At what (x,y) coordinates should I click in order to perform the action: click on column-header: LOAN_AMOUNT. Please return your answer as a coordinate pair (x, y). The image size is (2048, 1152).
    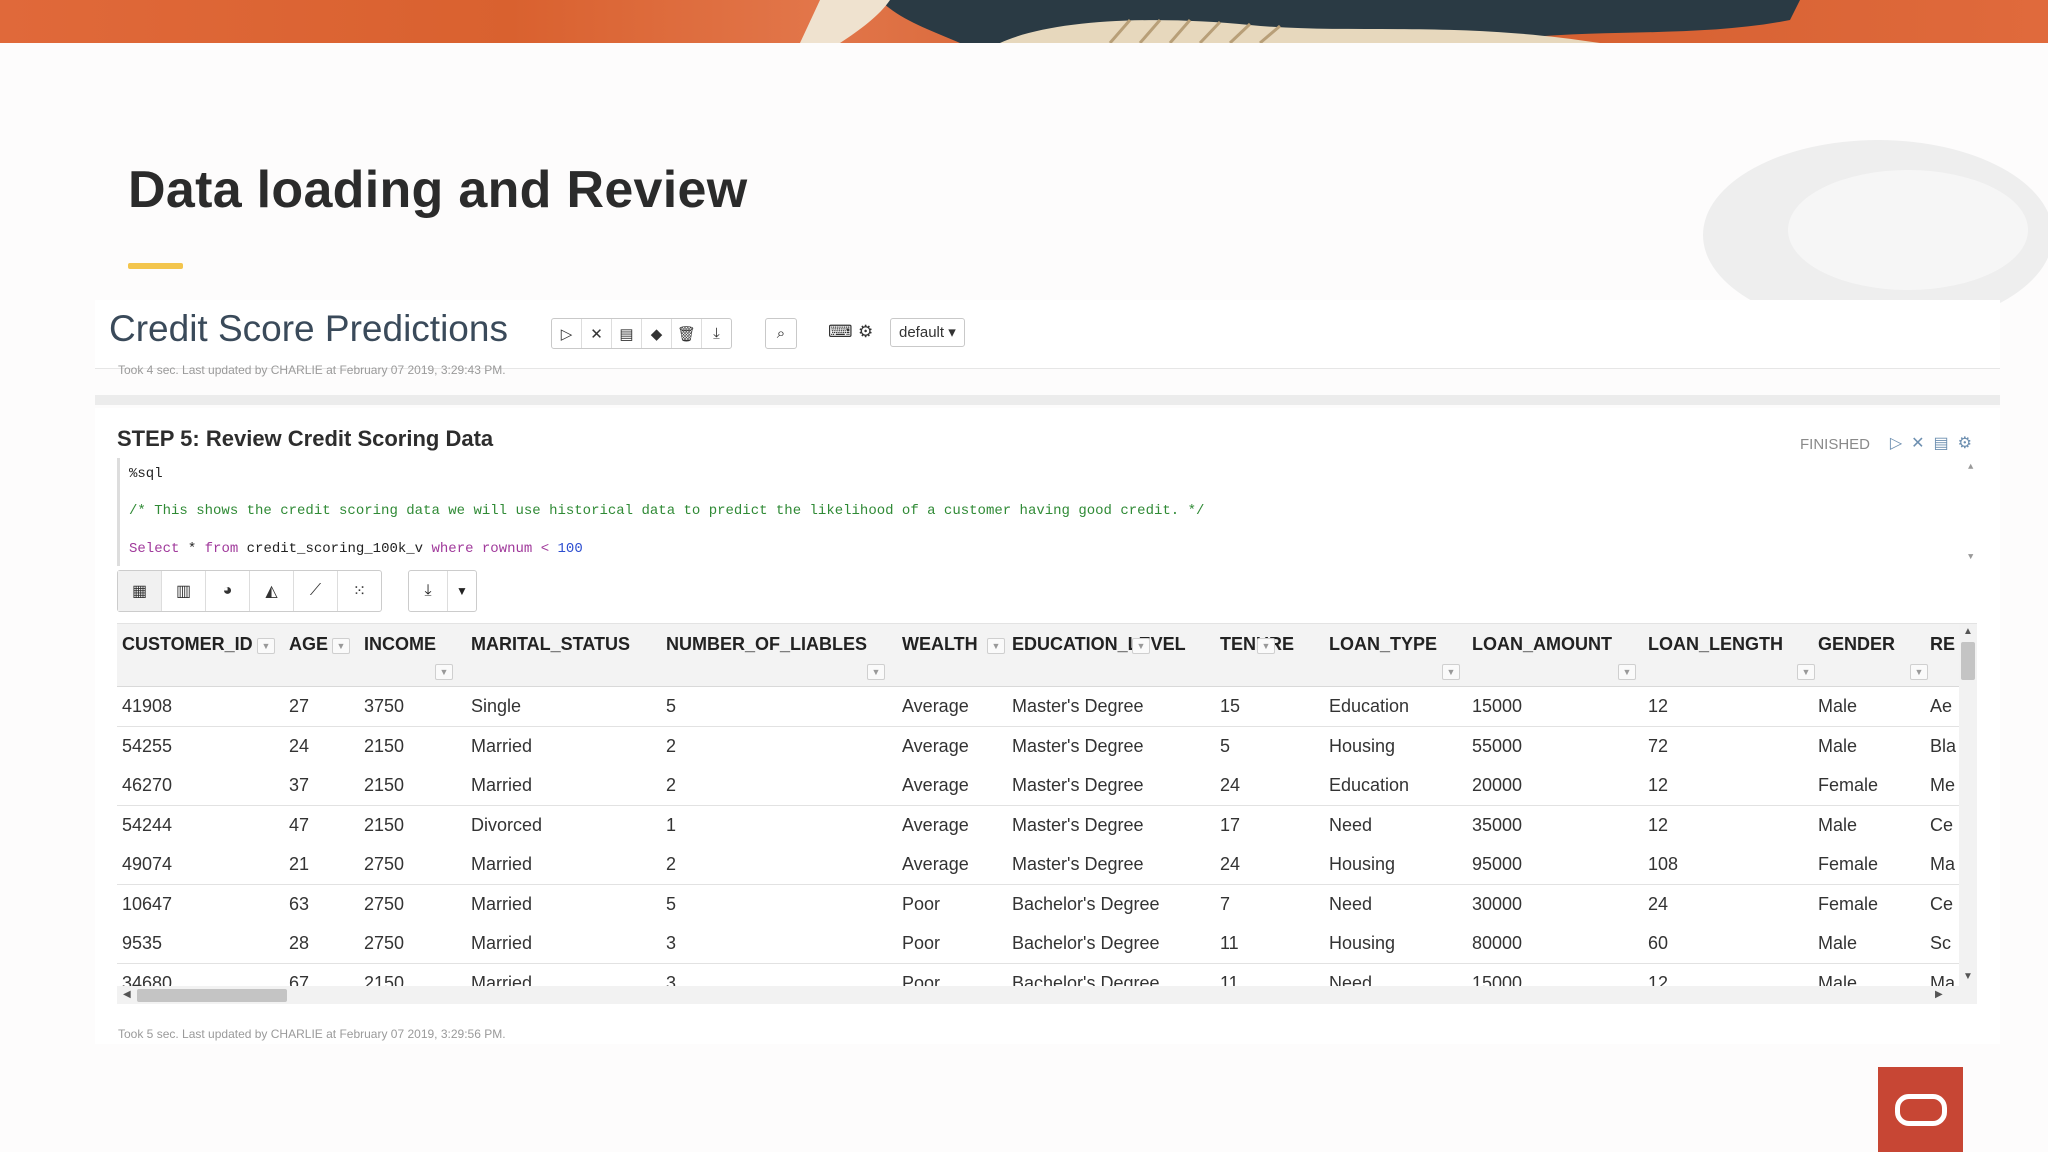
    Looking at the image, I should click on (1542, 644).